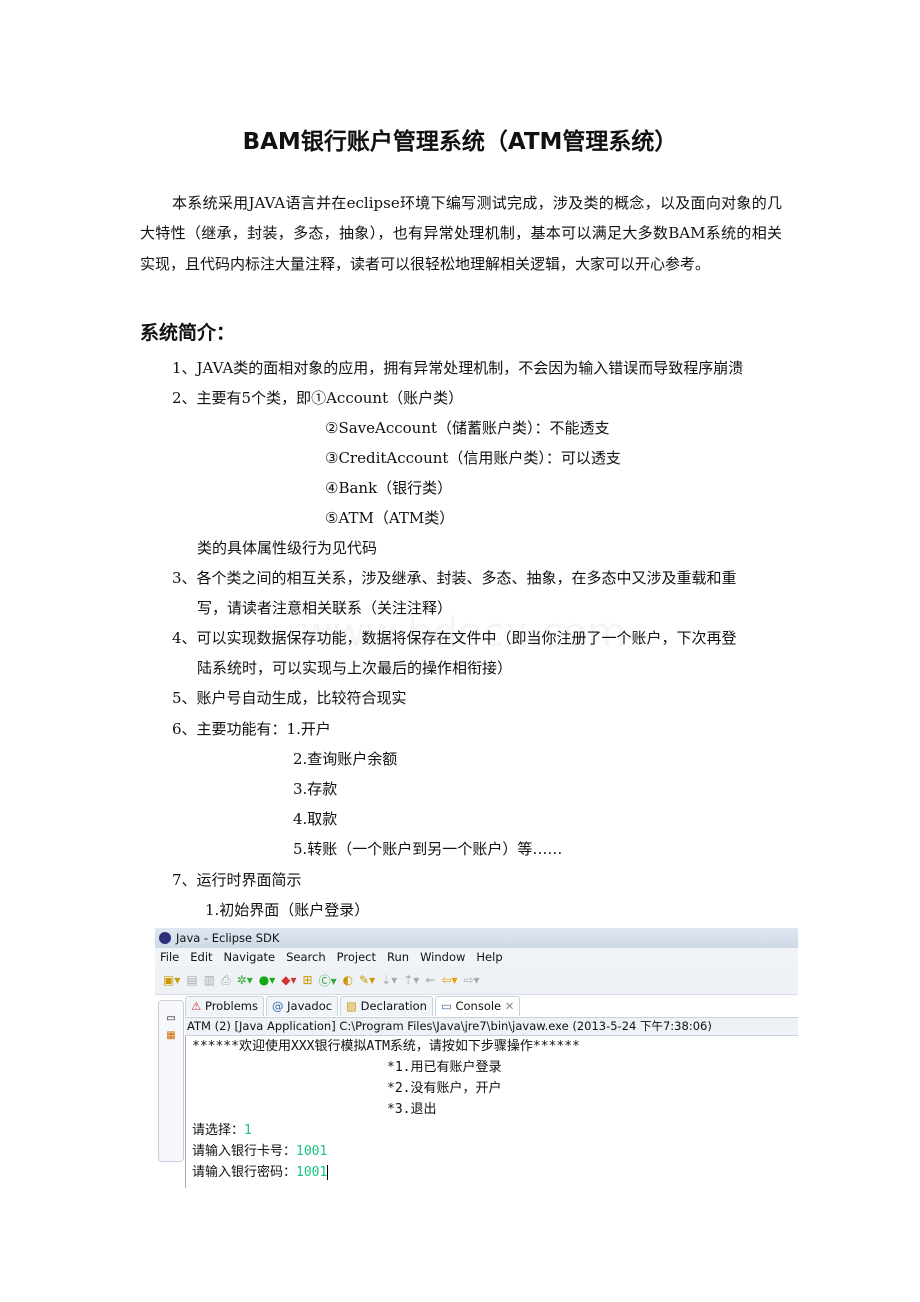 Image resolution: width=920 pixels, height=1302 pixels. I want to click on tab-label: Problems, so click(231, 1006).